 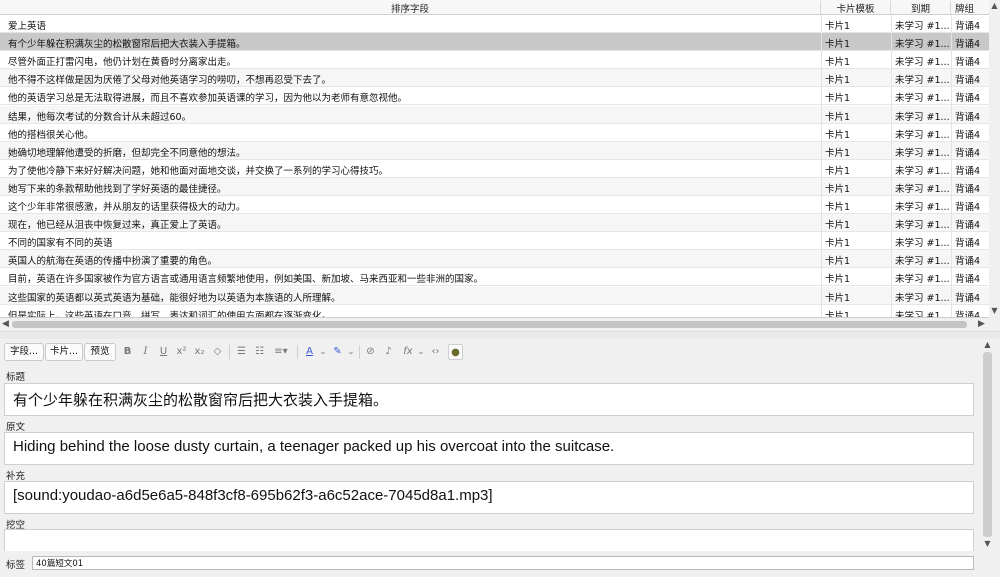 I want to click on tags-input, so click(x=503, y=563).